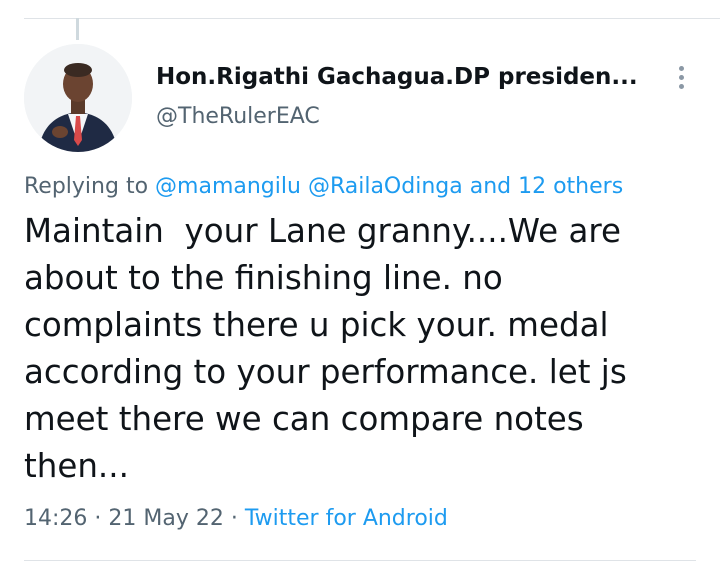 This screenshot has width=720, height=564. I want to click on tweet-time: 14:26, so click(55, 518).